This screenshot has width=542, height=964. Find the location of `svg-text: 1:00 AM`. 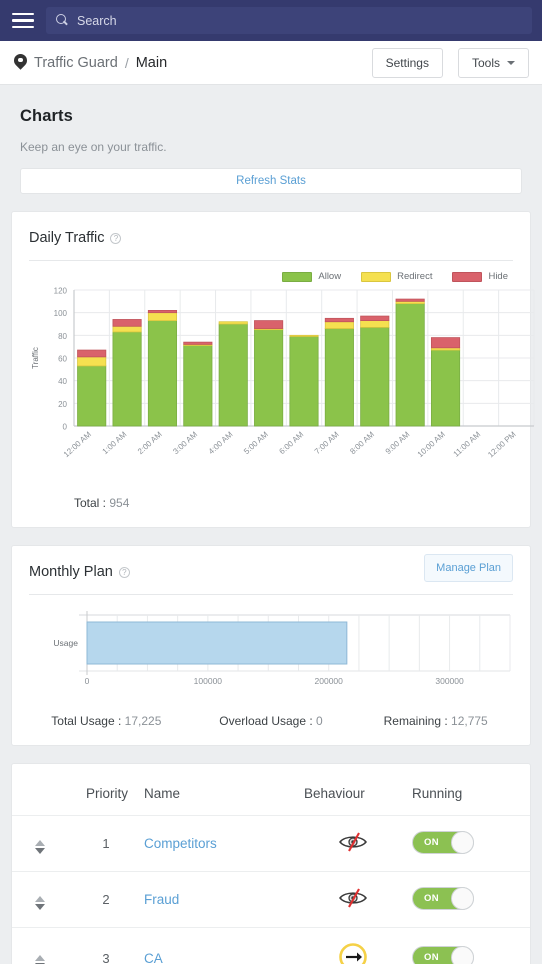

svg-text: 1:00 AM is located at coordinates (115, 443).